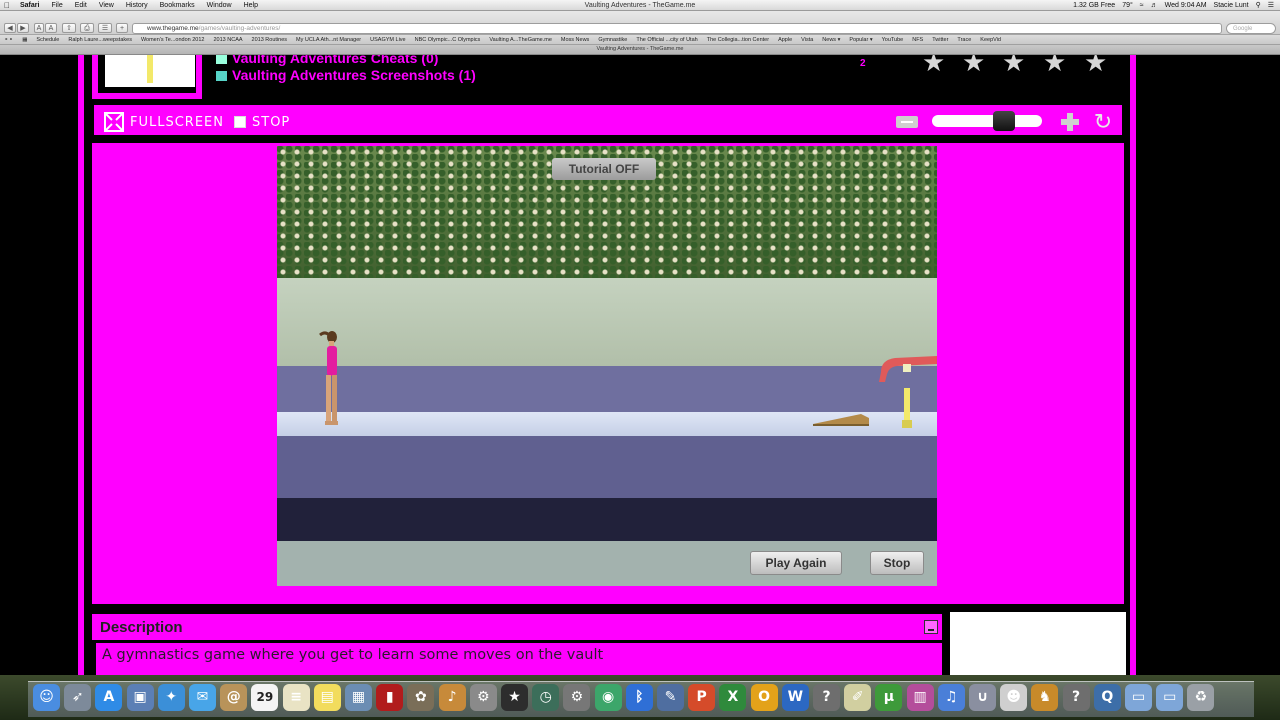 Image resolution: width=1280 pixels, height=720 pixels. I want to click on outlook-icon: O, so click(764, 697).